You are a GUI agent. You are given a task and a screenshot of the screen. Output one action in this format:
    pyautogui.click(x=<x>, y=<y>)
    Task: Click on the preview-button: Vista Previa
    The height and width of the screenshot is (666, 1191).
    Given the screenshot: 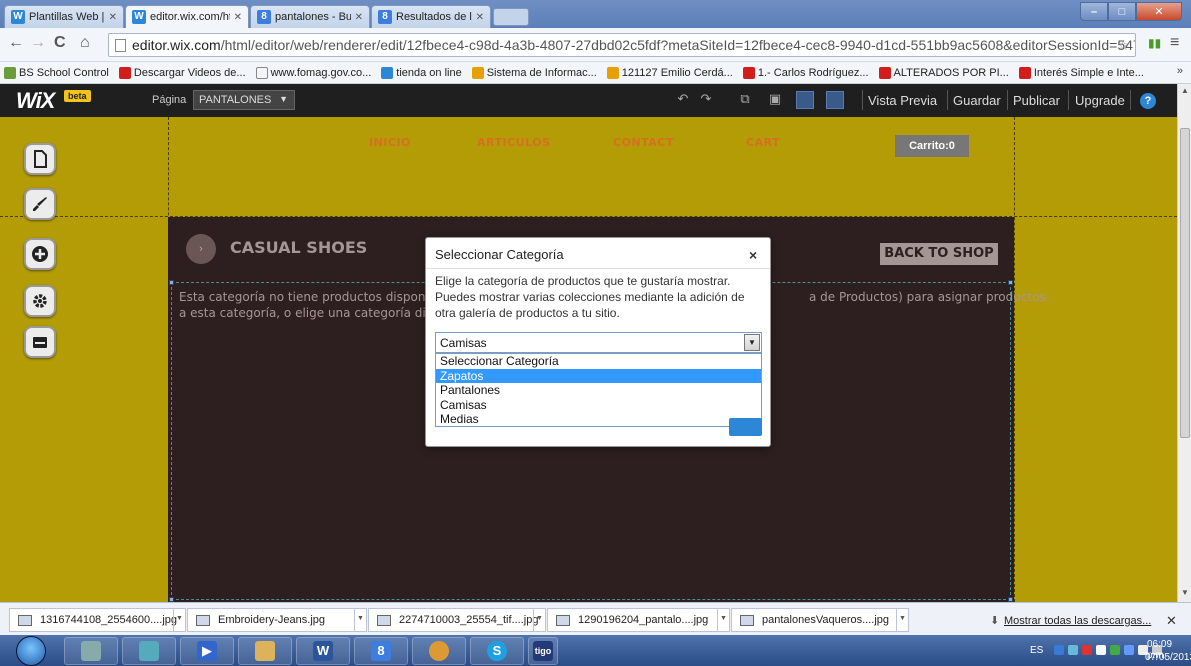 What is the action you would take?
    pyautogui.click(x=902, y=100)
    